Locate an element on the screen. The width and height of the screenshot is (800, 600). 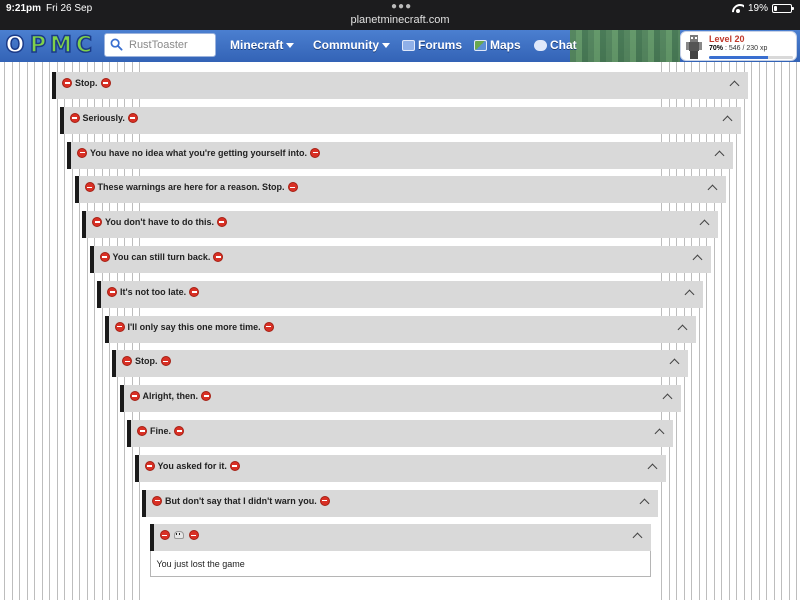
user-xp-panel: Level 20 70% : 546 / 230 xp is located at coordinates (738, 46).